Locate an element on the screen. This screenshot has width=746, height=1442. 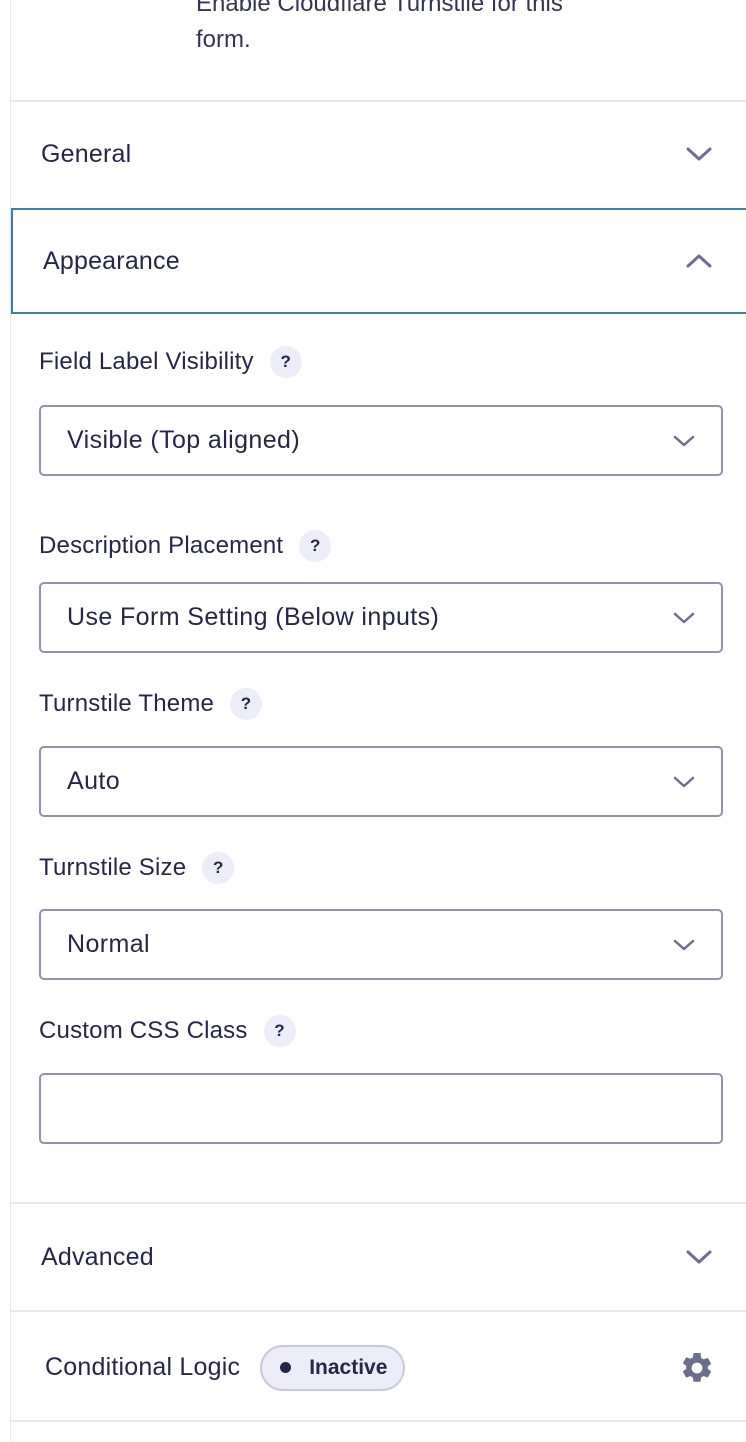
appearance-section-title: Appearance is located at coordinates (111, 260).